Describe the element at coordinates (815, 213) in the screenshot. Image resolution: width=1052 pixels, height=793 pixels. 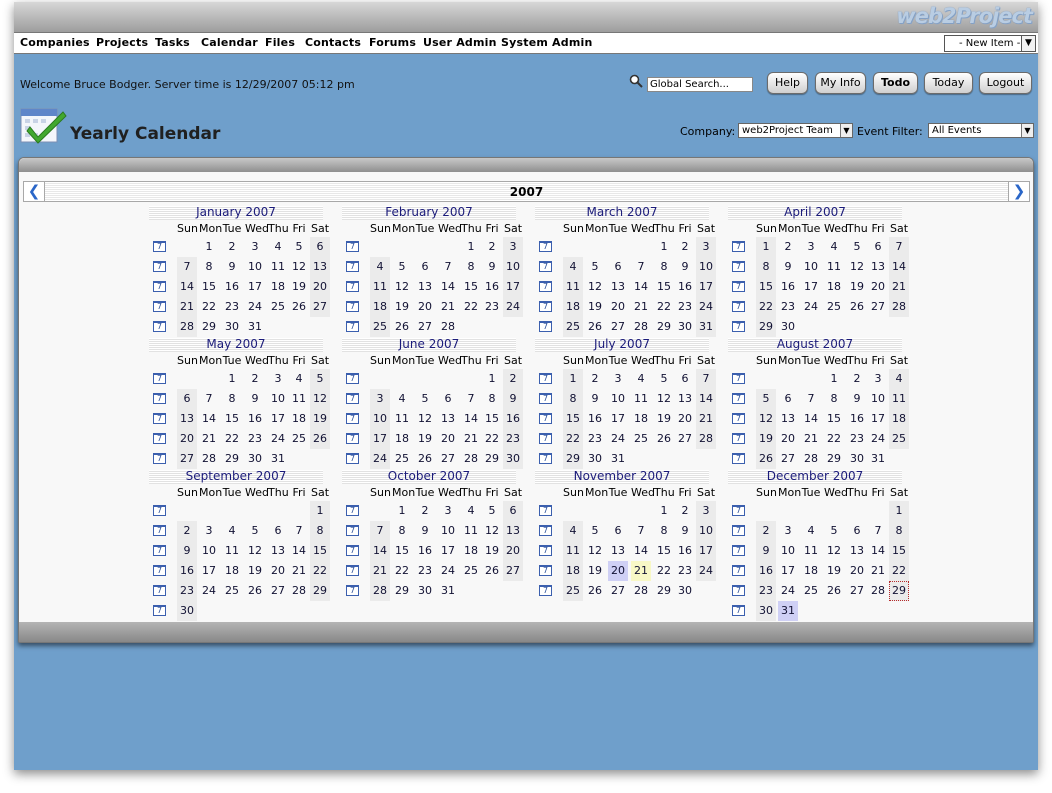
I see `month-title: April 2007` at that location.